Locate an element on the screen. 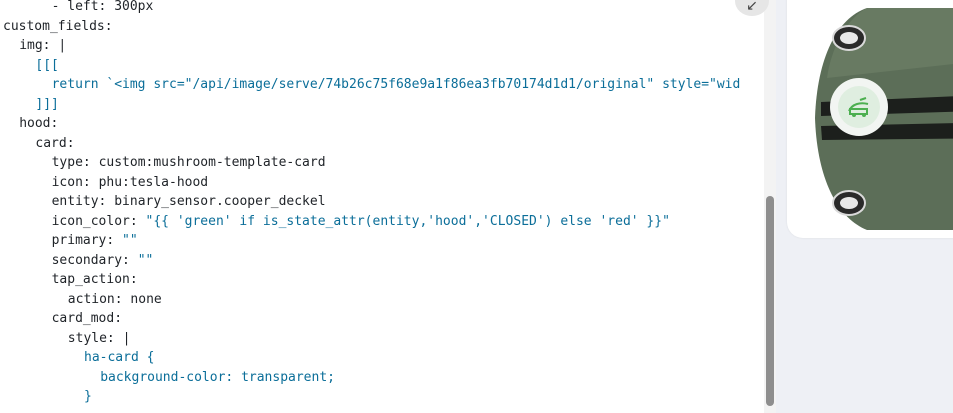 The width and height of the screenshot is (953, 413). code-token: icon: is located at coordinates (75, 182).